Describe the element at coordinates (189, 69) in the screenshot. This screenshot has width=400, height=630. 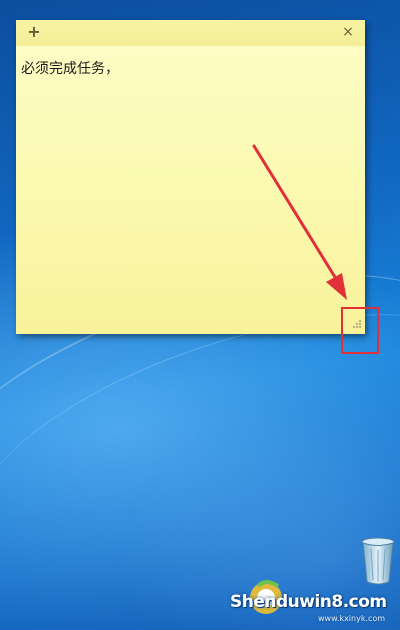
I see `sticky-note-text: 必须完成任务，` at that location.